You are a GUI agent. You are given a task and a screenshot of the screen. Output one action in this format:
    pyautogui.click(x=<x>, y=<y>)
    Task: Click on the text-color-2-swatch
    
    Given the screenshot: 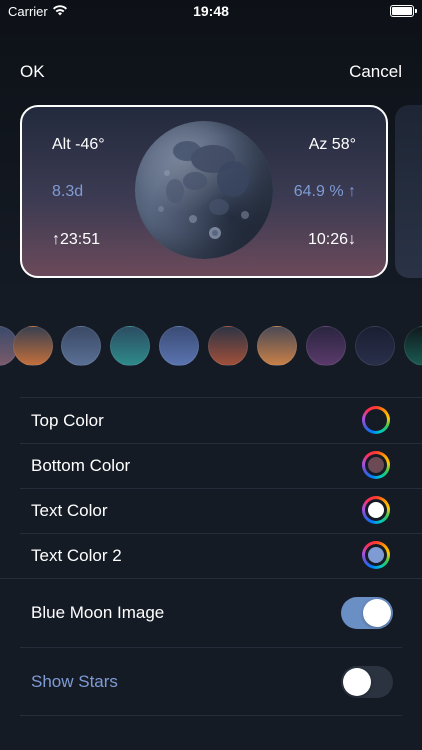 What is the action you would take?
    pyautogui.click(x=376, y=555)
    